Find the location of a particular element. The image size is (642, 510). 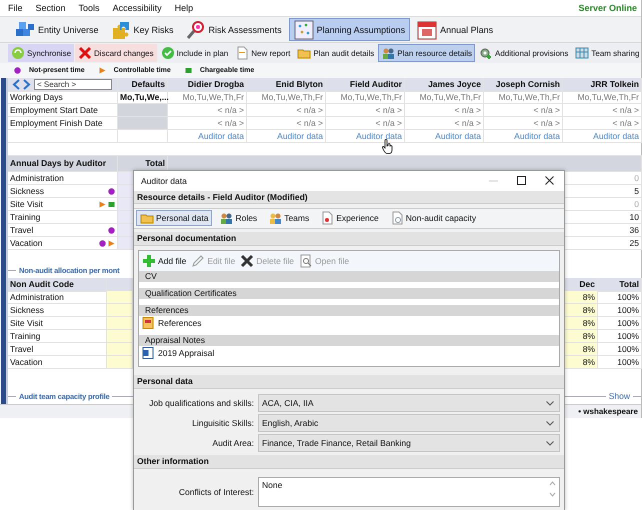

menu-item: Tools is located at coordinates (89, 8).